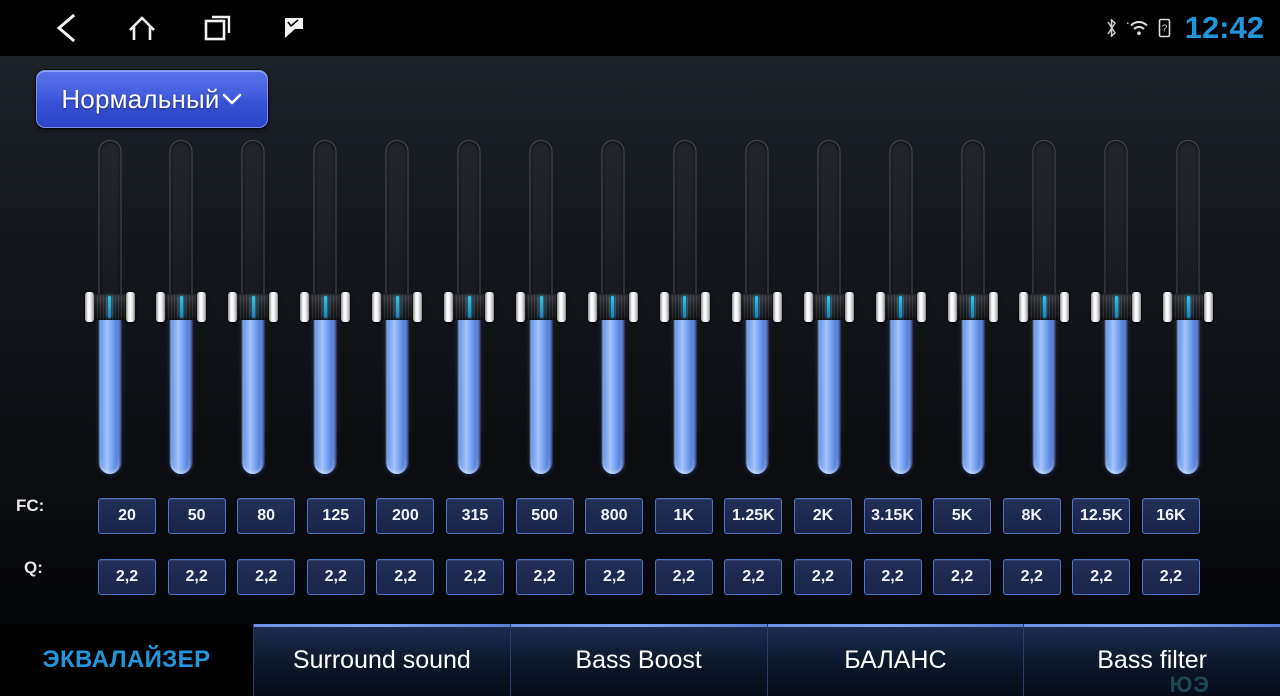 This screenshot has height=696, width=1280. Describe the element at coordinates (614, 516) in the screenshot. I see `fc-cell-8: 800` at that location.